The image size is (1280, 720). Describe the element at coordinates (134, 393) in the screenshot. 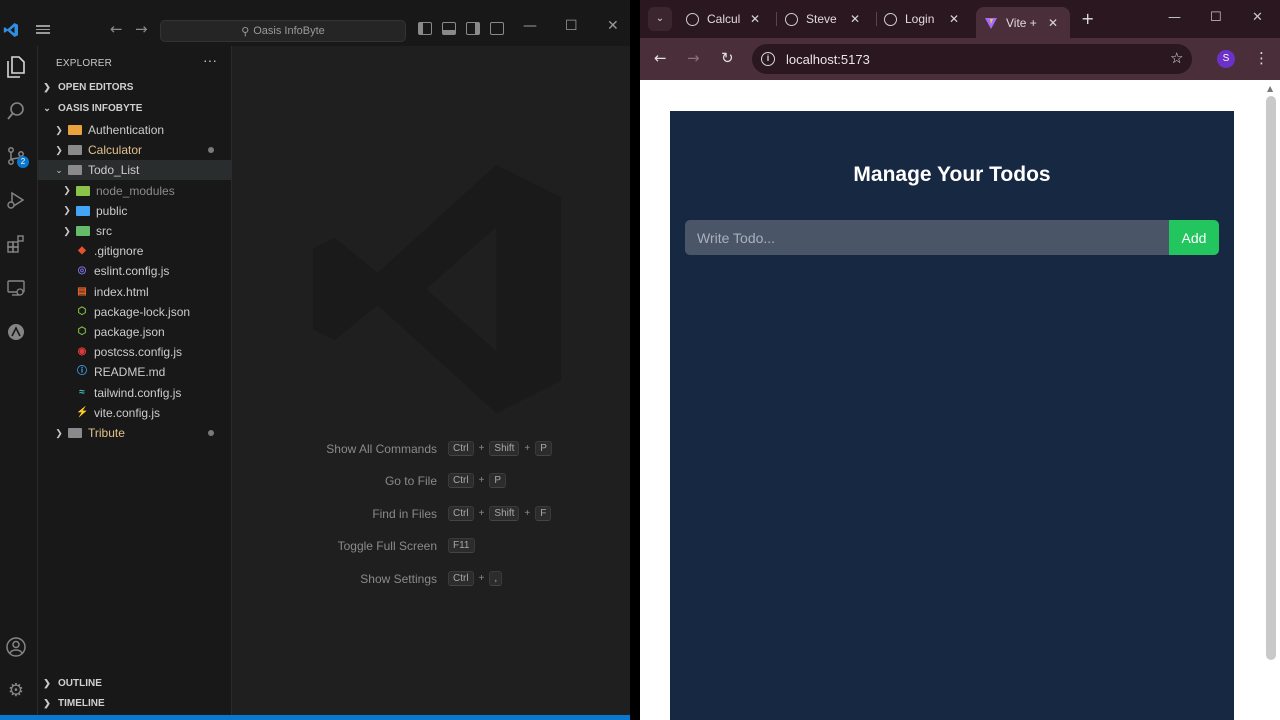

I see `tree-item-tailwind-config-js: ≈ tailwind.config.js` at that location.